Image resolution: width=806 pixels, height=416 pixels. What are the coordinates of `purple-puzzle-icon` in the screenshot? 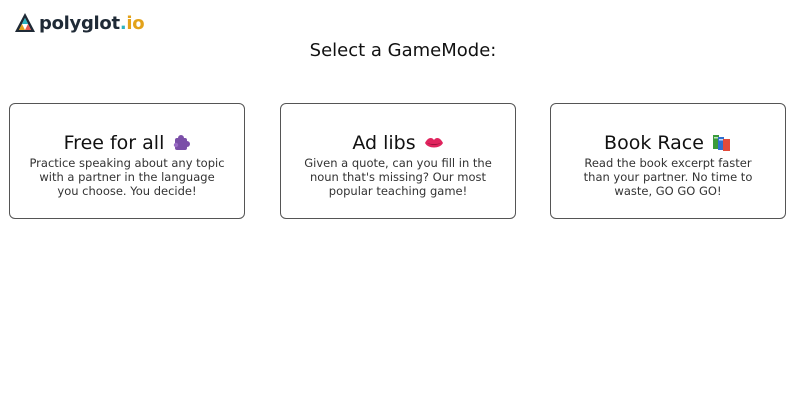 It's located at (182, 142).